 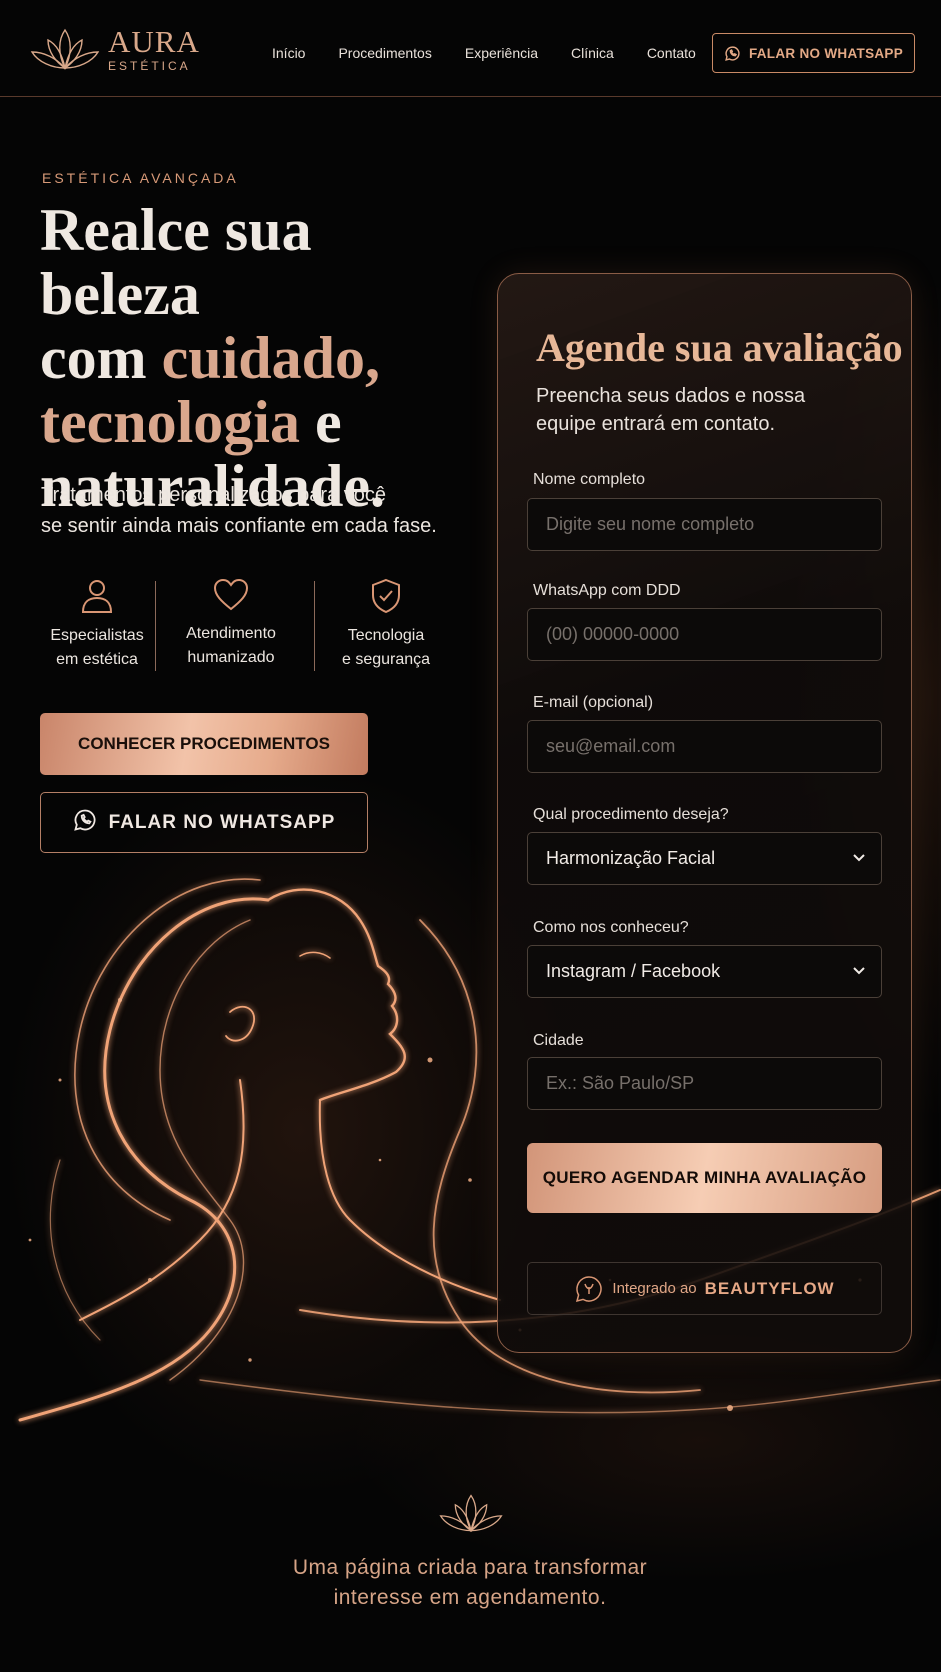 I want to click on hero-subtitle-line-1: Tratamentos personalizados para você, so click(x=213, y=495).